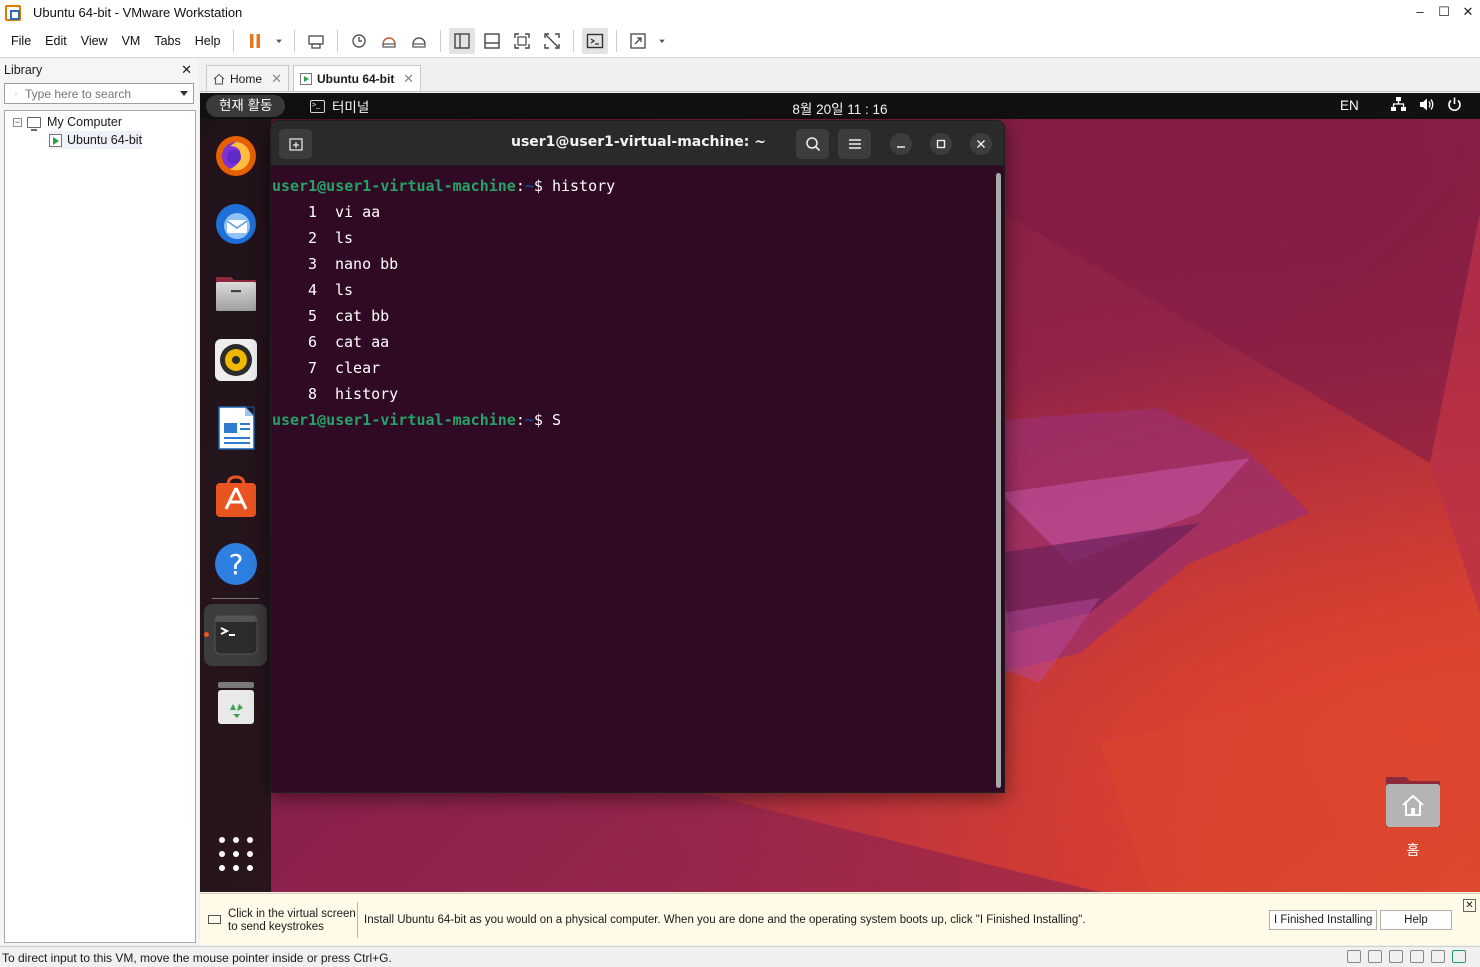 Image resolution: width=1480 pixels, height=967 pixels. What do you see at coordinates (1426, 104) in the screenshot?
I see `system-tray` at bounding box center [1426, 104].